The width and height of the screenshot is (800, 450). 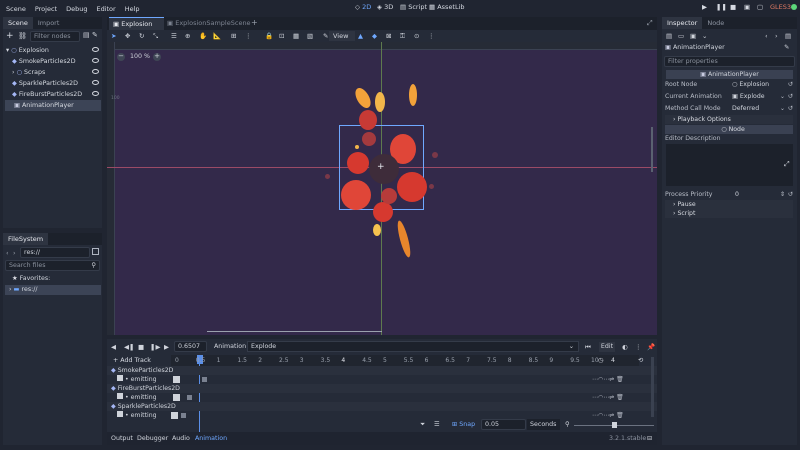 I want to click on object-name: ▣ AnimationPlayer, so click(x=695, y=47).